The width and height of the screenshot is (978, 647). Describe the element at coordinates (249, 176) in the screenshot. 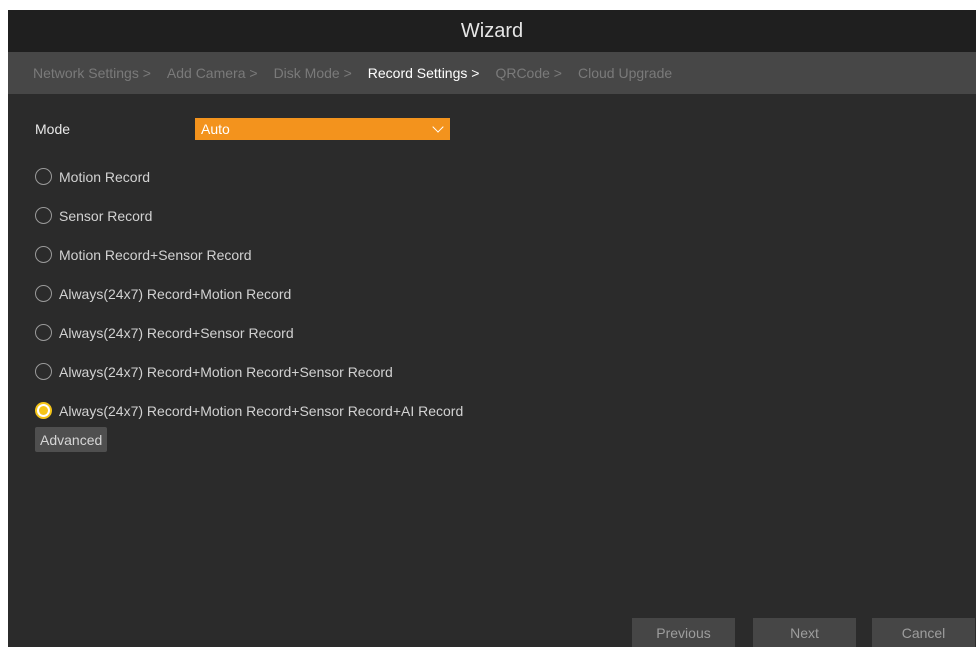

I see `option-motion-record: Motion Record` at that location.